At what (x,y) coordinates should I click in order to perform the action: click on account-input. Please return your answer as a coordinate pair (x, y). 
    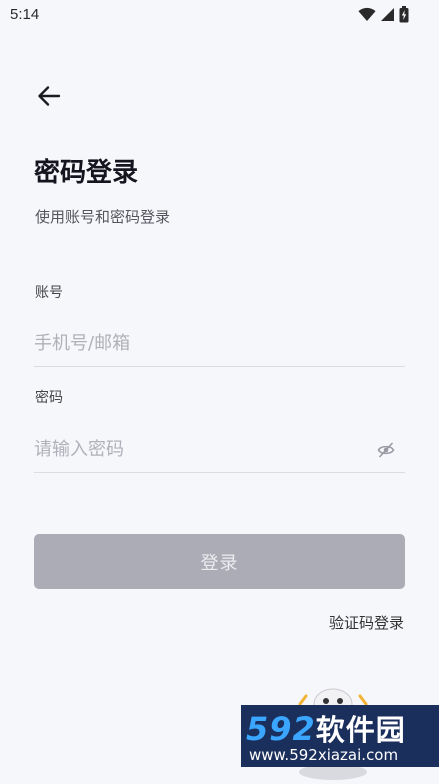
    Looking at the image, I should click on (199, 343).